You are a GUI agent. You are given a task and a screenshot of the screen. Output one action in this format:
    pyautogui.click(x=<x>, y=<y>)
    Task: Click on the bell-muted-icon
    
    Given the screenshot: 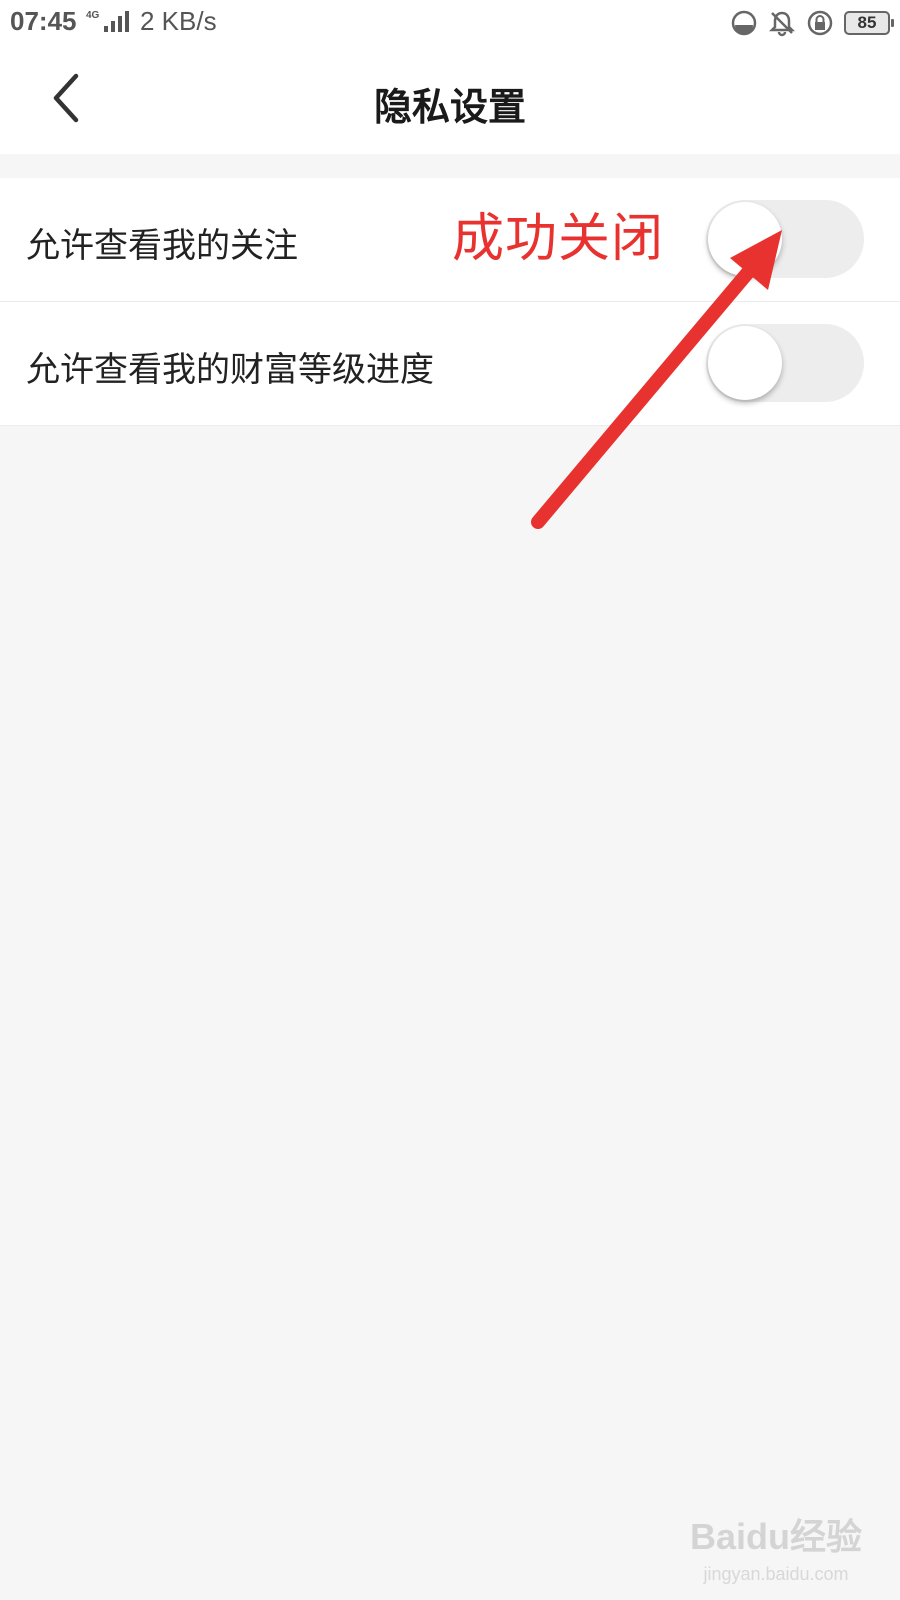 What is the action you would take?
    pyautogui.click(x=782, y=24)
    